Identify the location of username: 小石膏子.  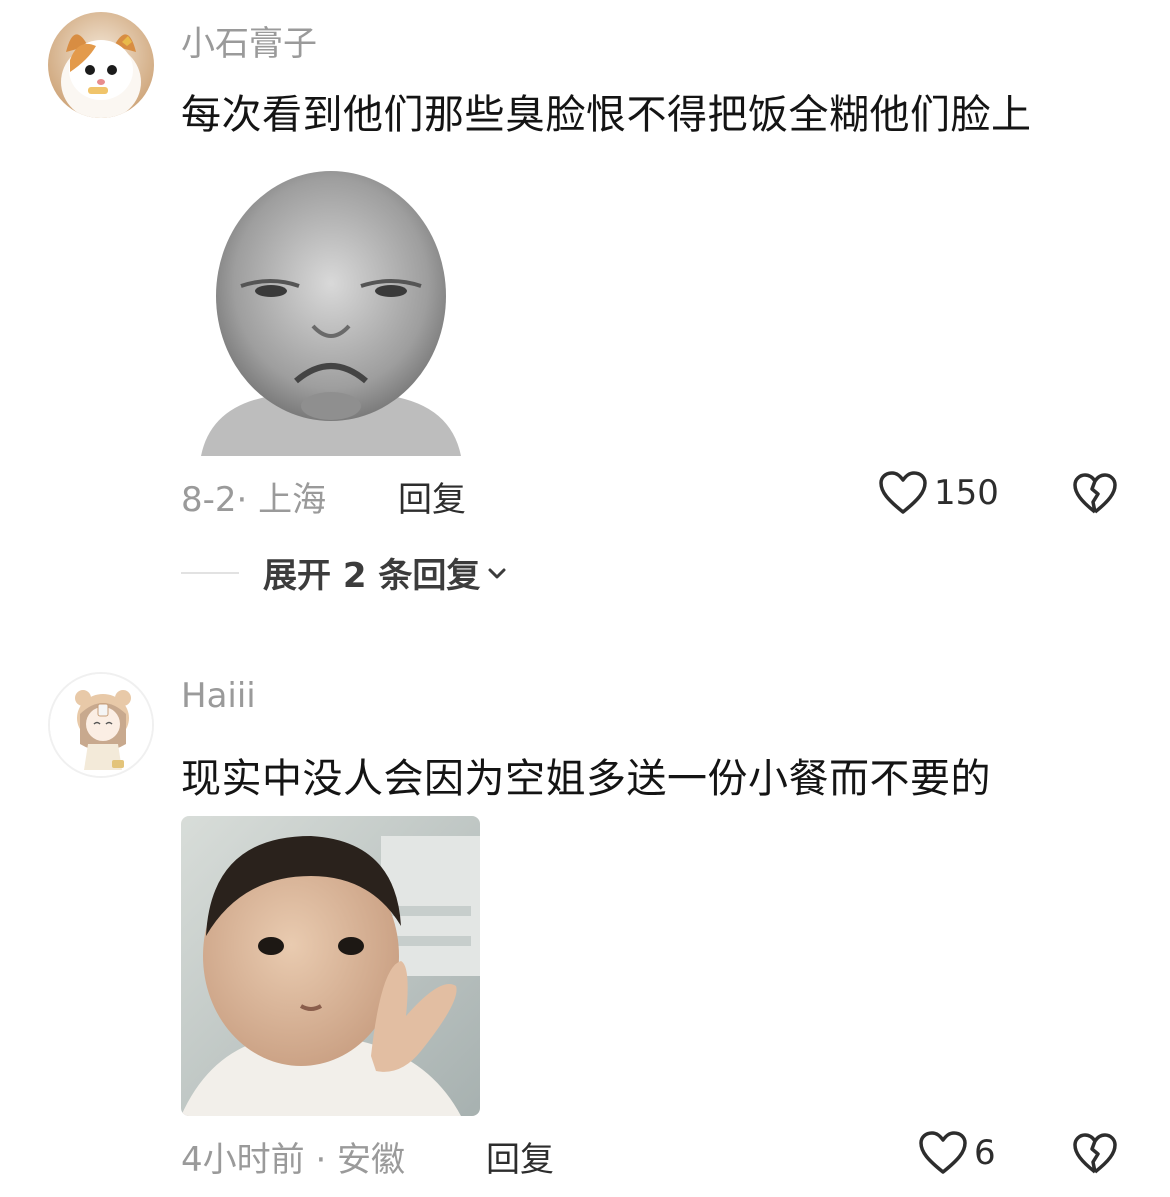
(249, 40).